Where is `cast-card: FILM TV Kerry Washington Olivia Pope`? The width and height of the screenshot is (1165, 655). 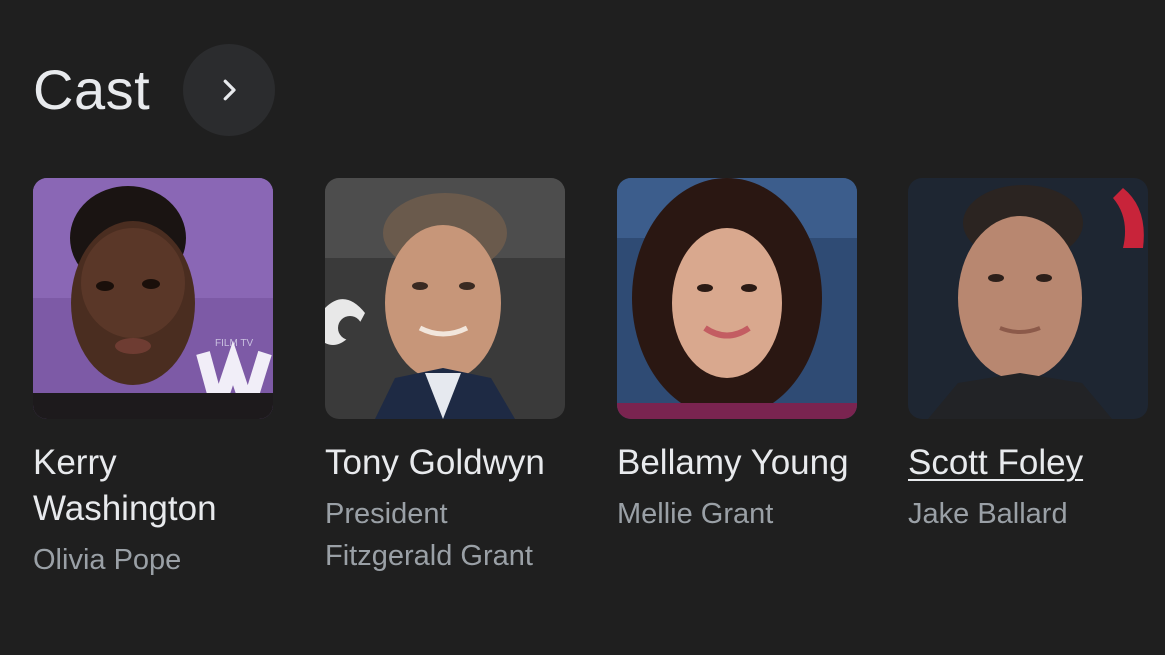
cast-card: FILM TV Kerry Washington Olivia Pope is located at coordinates (153, 379).